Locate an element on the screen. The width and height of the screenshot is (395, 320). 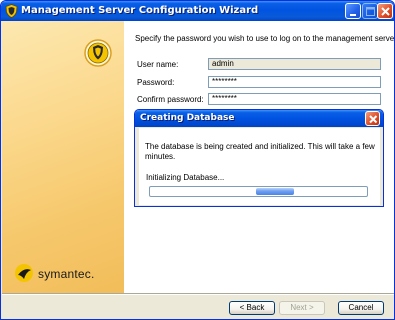
back-button: < Back is located at coordinates (252, 308).